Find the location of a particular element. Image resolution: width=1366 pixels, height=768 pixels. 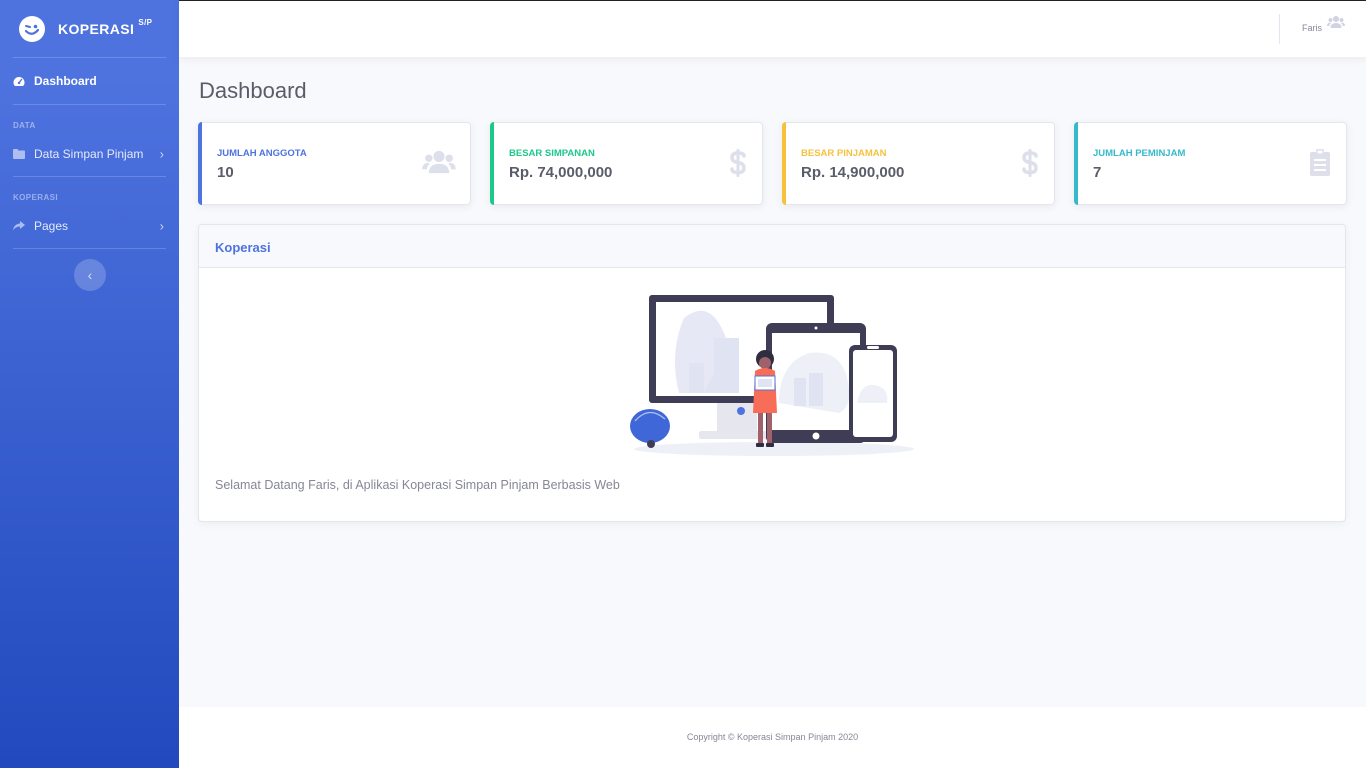

stat-label: BESAR PINJAMAN is located at coordinates (844, 153).